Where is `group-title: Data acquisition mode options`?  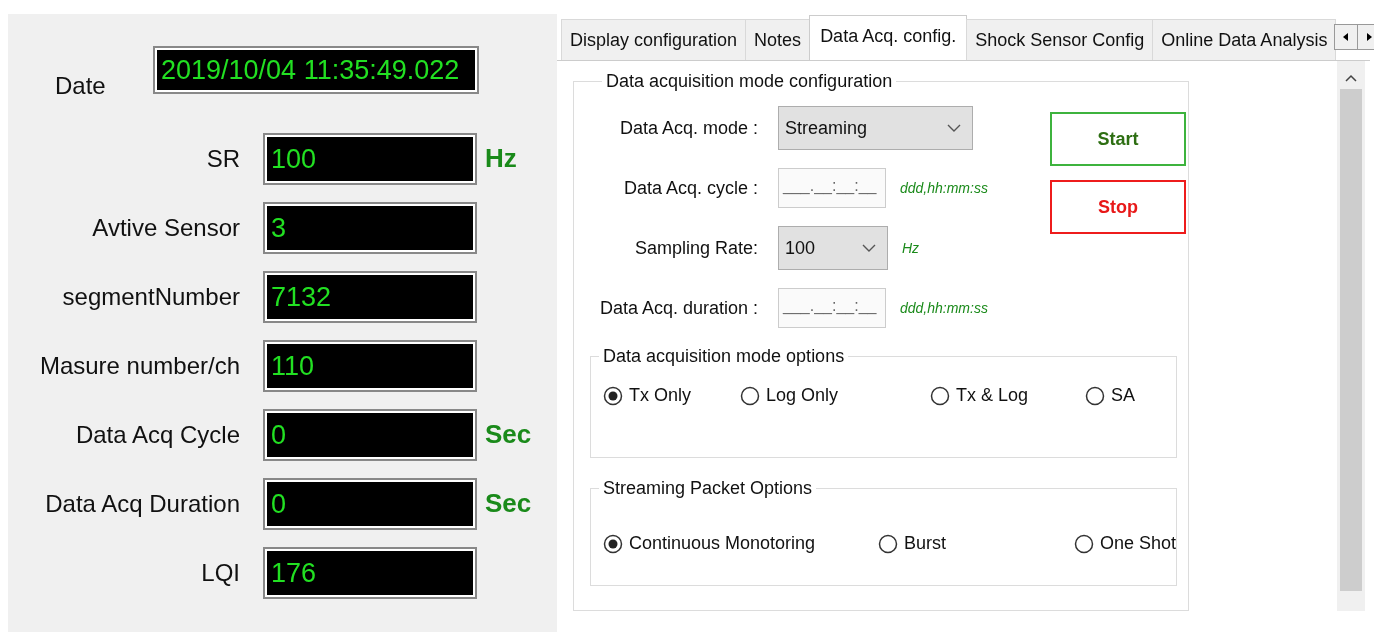
group-title: Data acquisition mode options is located at coordinates (724, 356).